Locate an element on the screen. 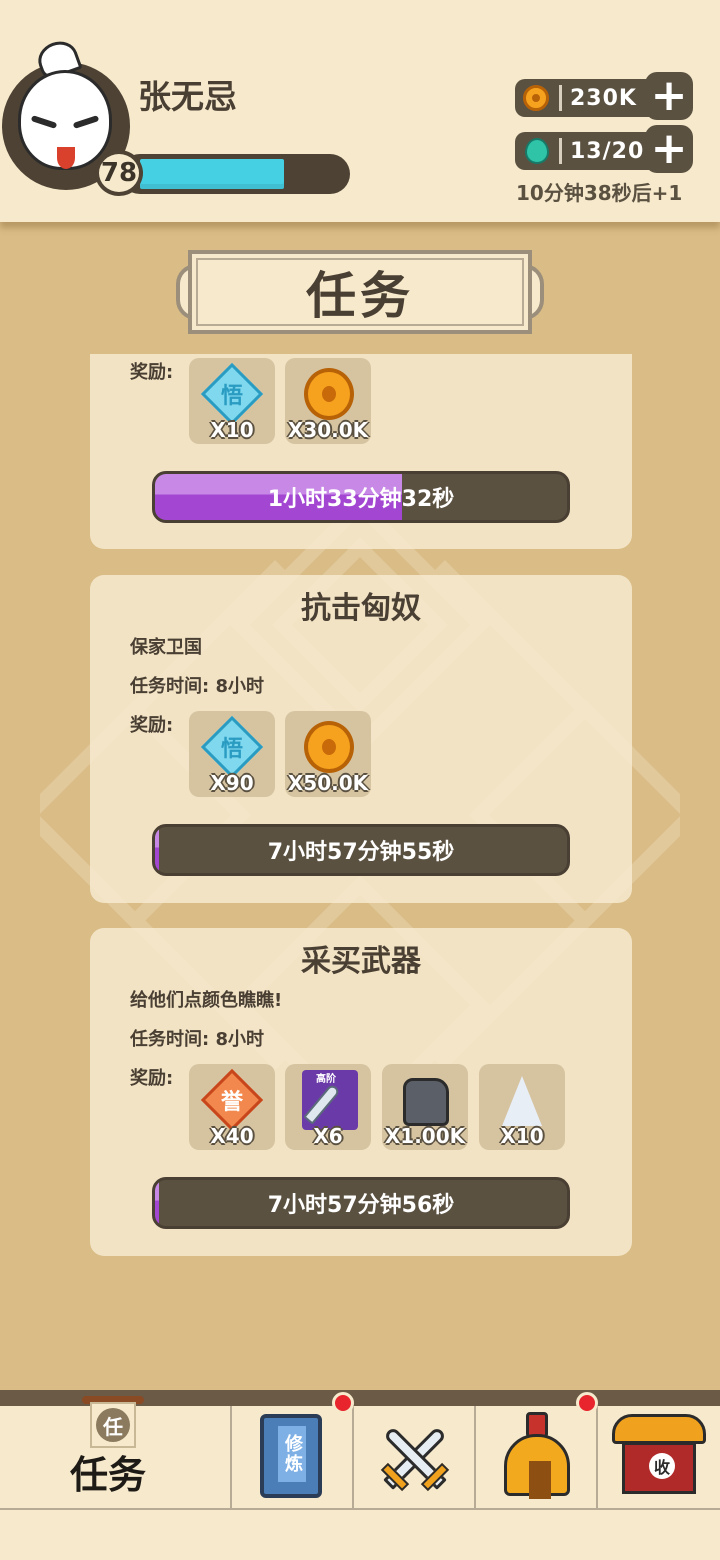  house-icon: 收 is located at coordinates (659, 1456).